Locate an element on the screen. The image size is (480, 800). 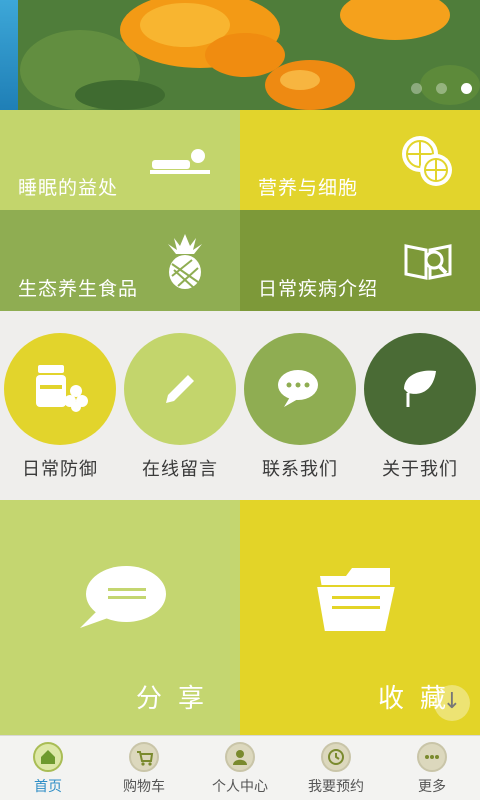
lemon-slices-icon is located at coordinates (427, 161).